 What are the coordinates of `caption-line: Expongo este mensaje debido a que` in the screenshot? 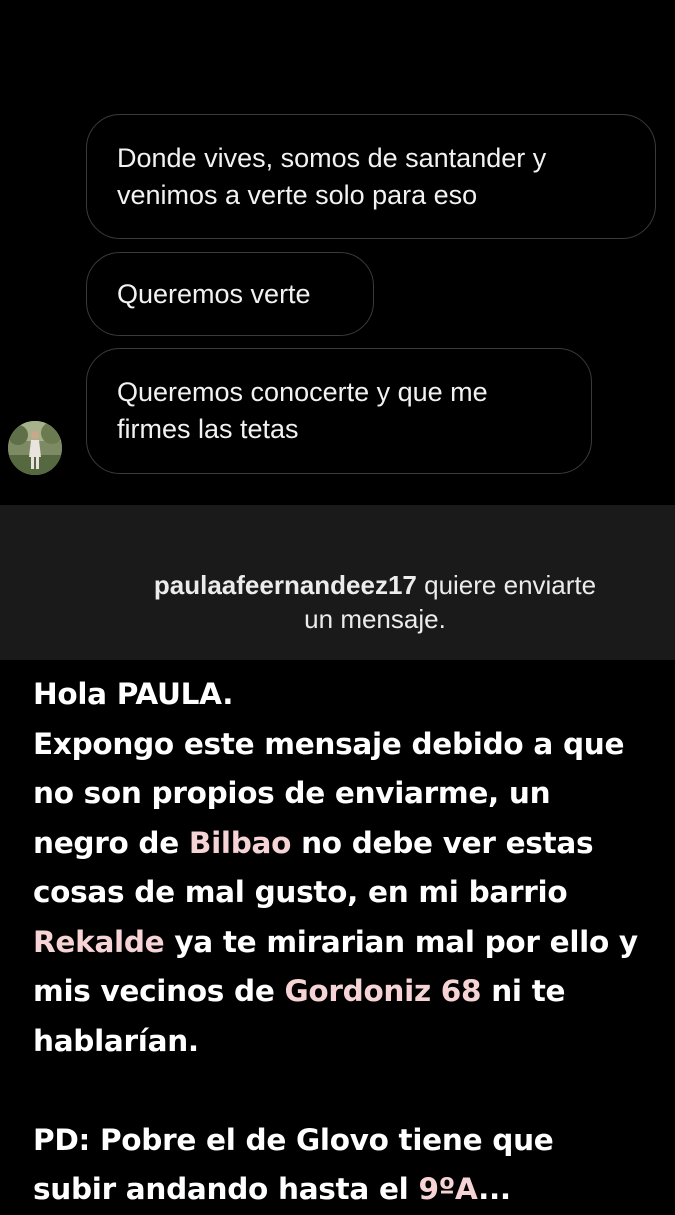 It's located at (329, 743).